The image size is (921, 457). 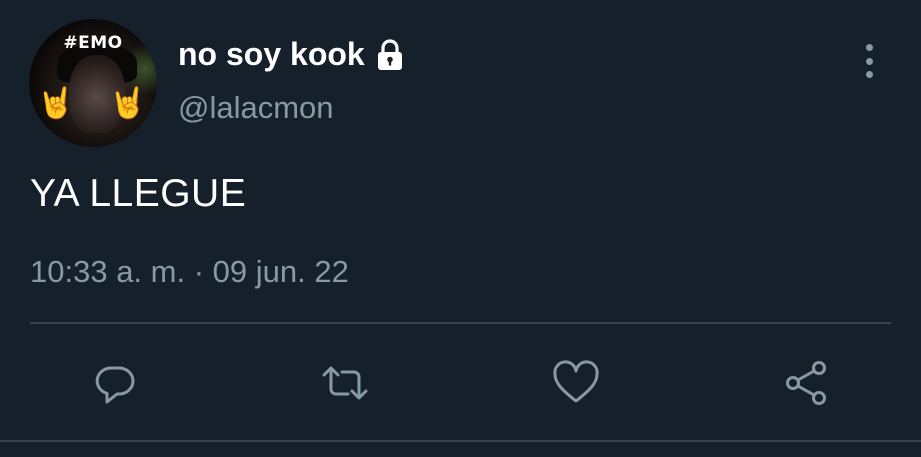 I want to click on divider, so click(x=460, y=323).